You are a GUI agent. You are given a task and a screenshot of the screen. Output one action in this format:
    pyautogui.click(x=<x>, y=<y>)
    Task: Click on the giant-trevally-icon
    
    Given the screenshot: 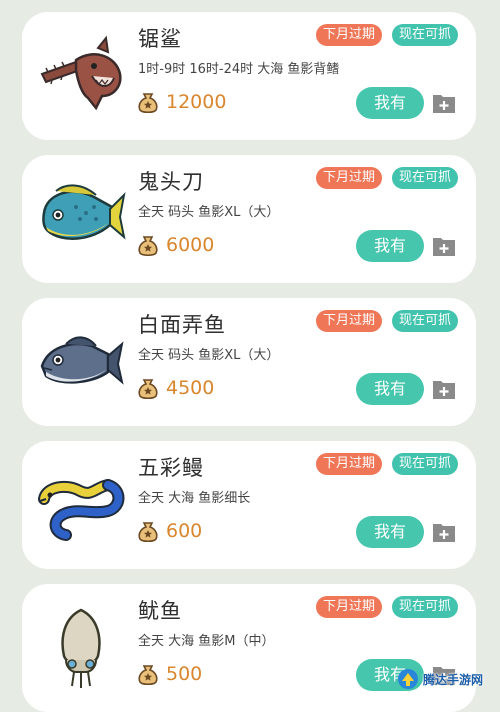 What is the action you would take?
    pyautogui.click(x=81, y=362)
    